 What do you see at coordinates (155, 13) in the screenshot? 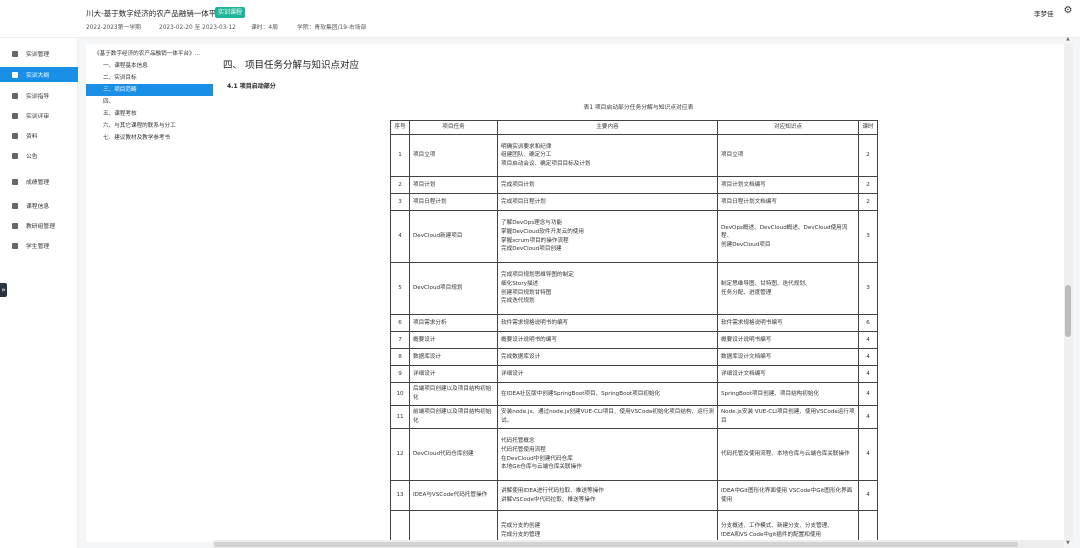
I see `course-title: 川大-基于数字经济的农产品融销一体平台` at bounding box center [155, 13].